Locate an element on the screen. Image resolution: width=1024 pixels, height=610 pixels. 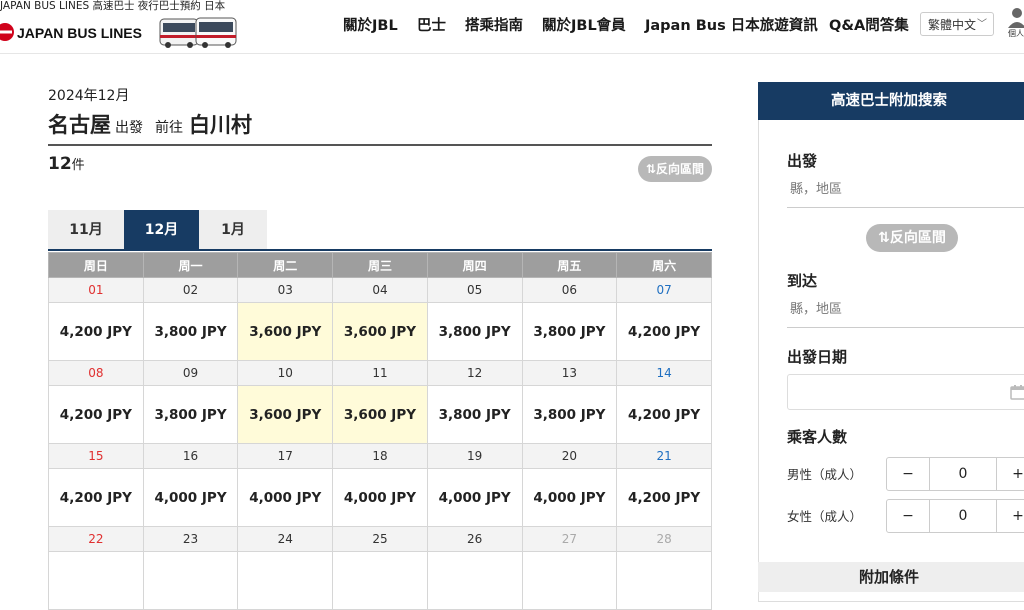
price-row is located at coordinates (380, 580).